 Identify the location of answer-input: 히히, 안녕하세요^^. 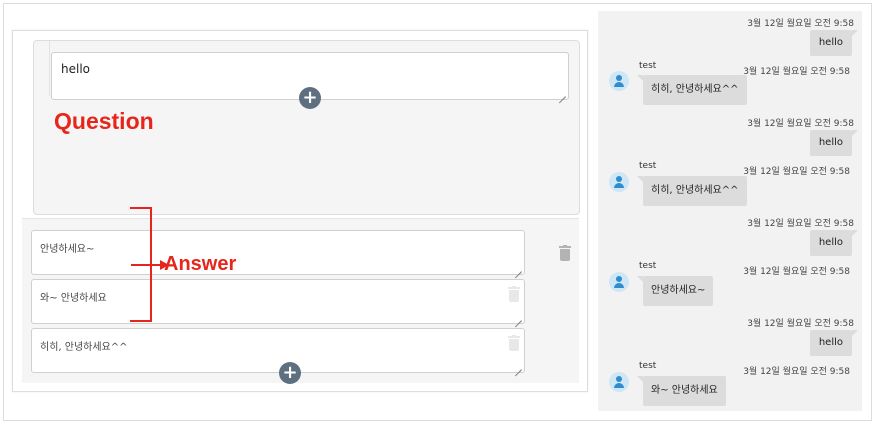
(278, 350).